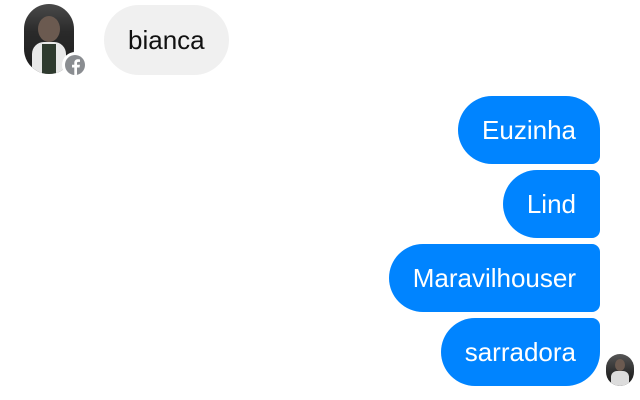 This screenshot has height=400, width=640. I want to click on outgoing-message-bubble: sarradora, so click(520, 352).